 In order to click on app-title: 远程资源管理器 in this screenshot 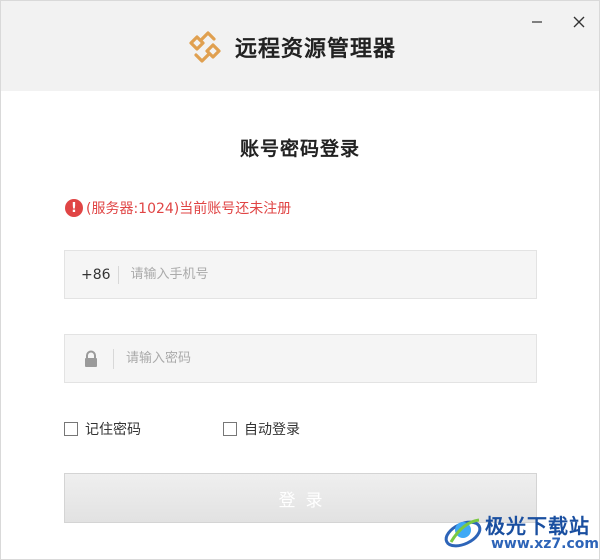, I will do `click(316, 49)`.